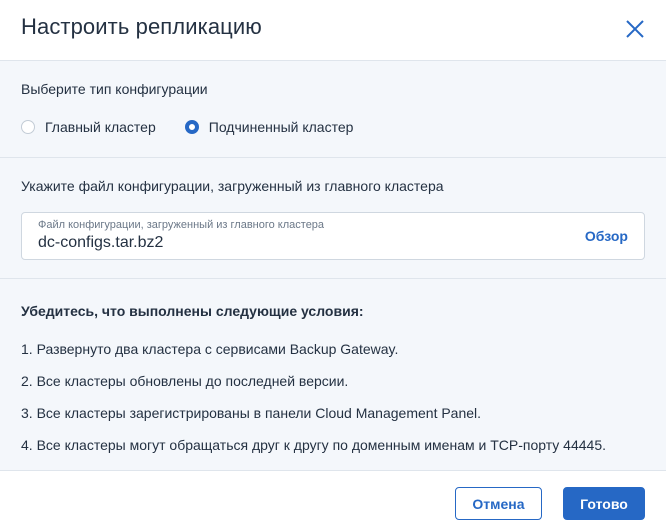 Image resolution: width=666 pixels, height=531 pixels. I want to click on dialog-header: Настроить репликацию, so click(333, 30).